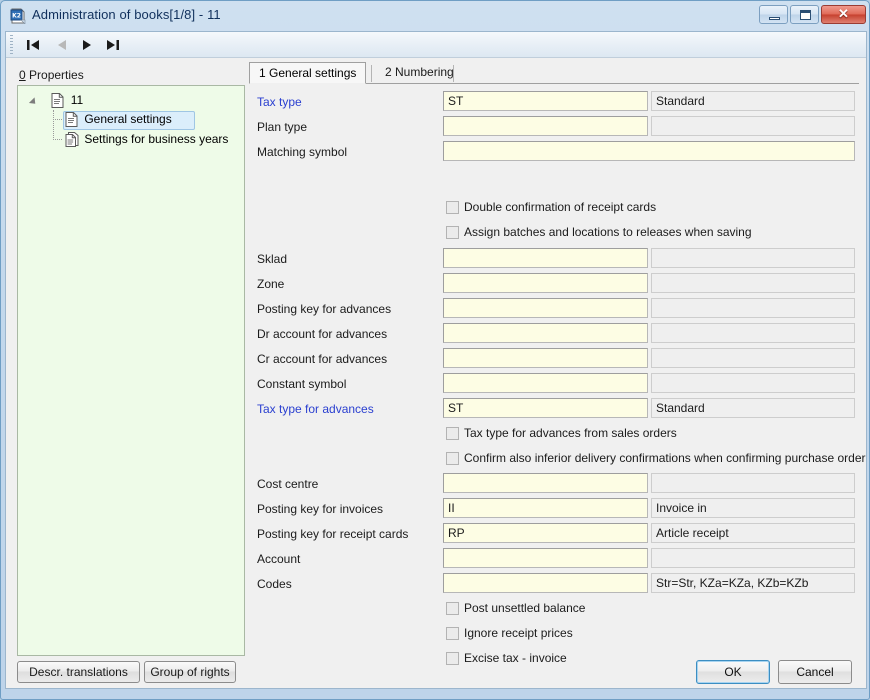 The image size is (870, 700). I want to click on desc-dr-account-advances, so click(753, 333).